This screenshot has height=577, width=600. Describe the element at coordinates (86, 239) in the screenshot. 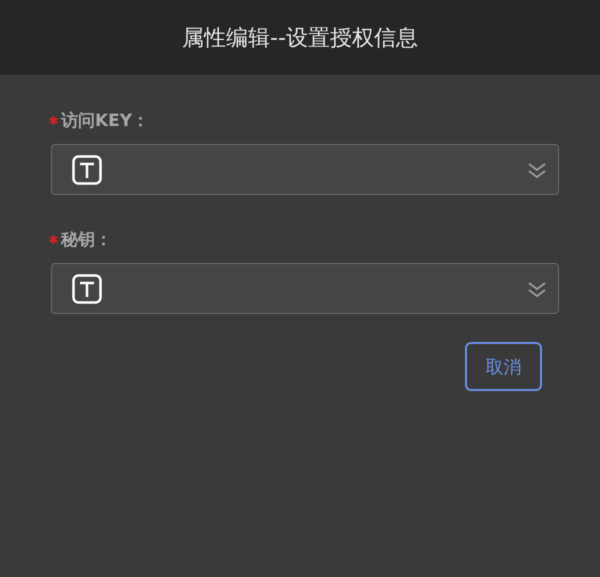

I see `field-label: 秘钥：` at that location.